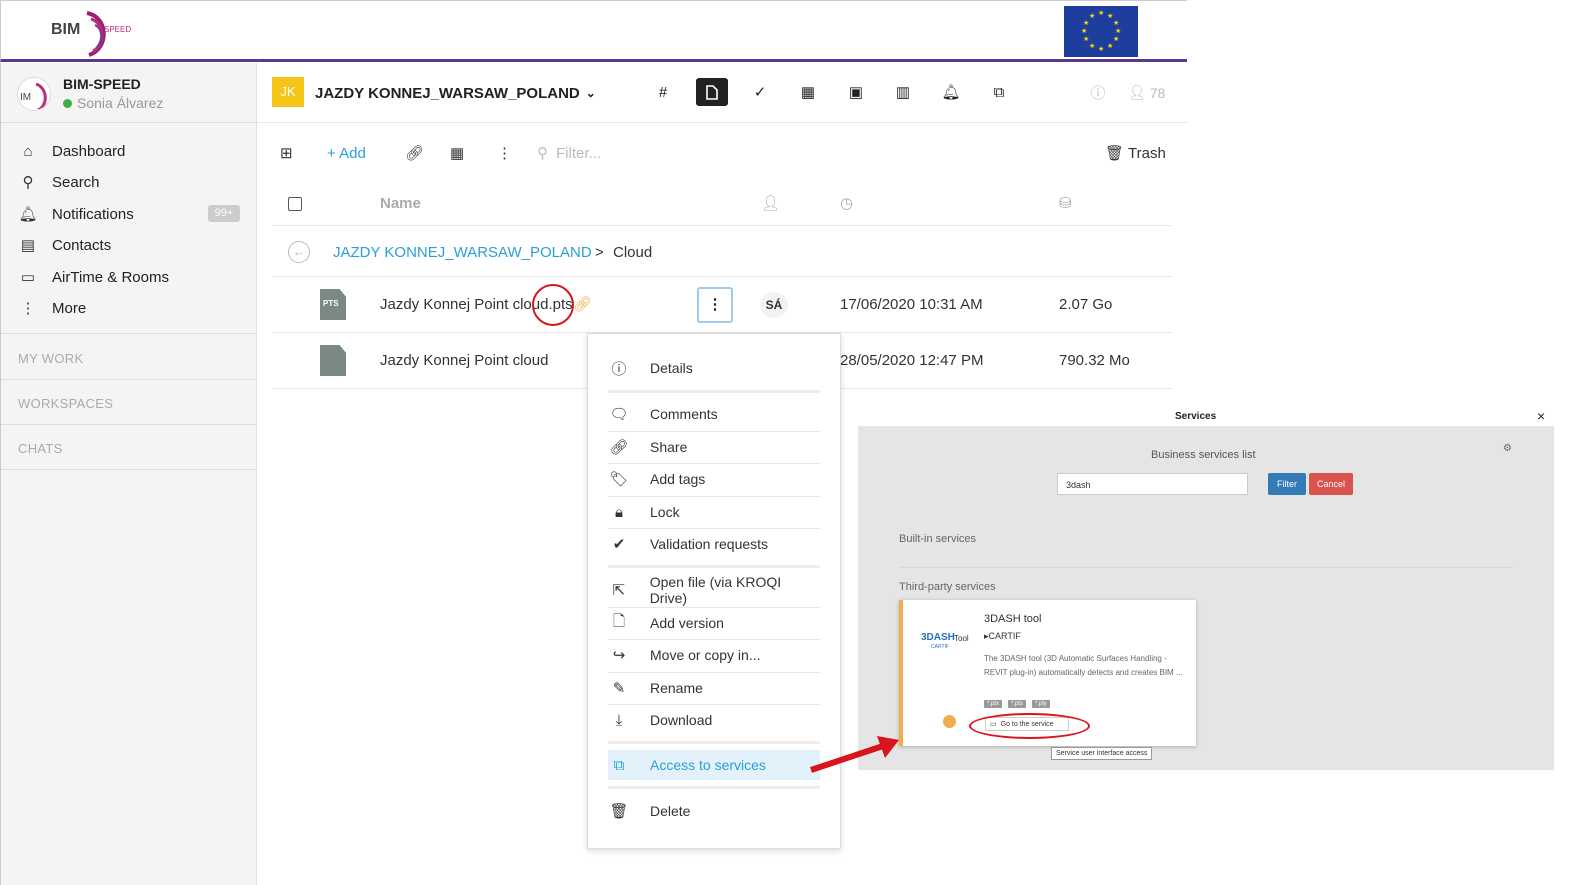 The width and height of the screenshot is (1596, 885). I want to click on chart-icon: ▥, so click(903, 92).